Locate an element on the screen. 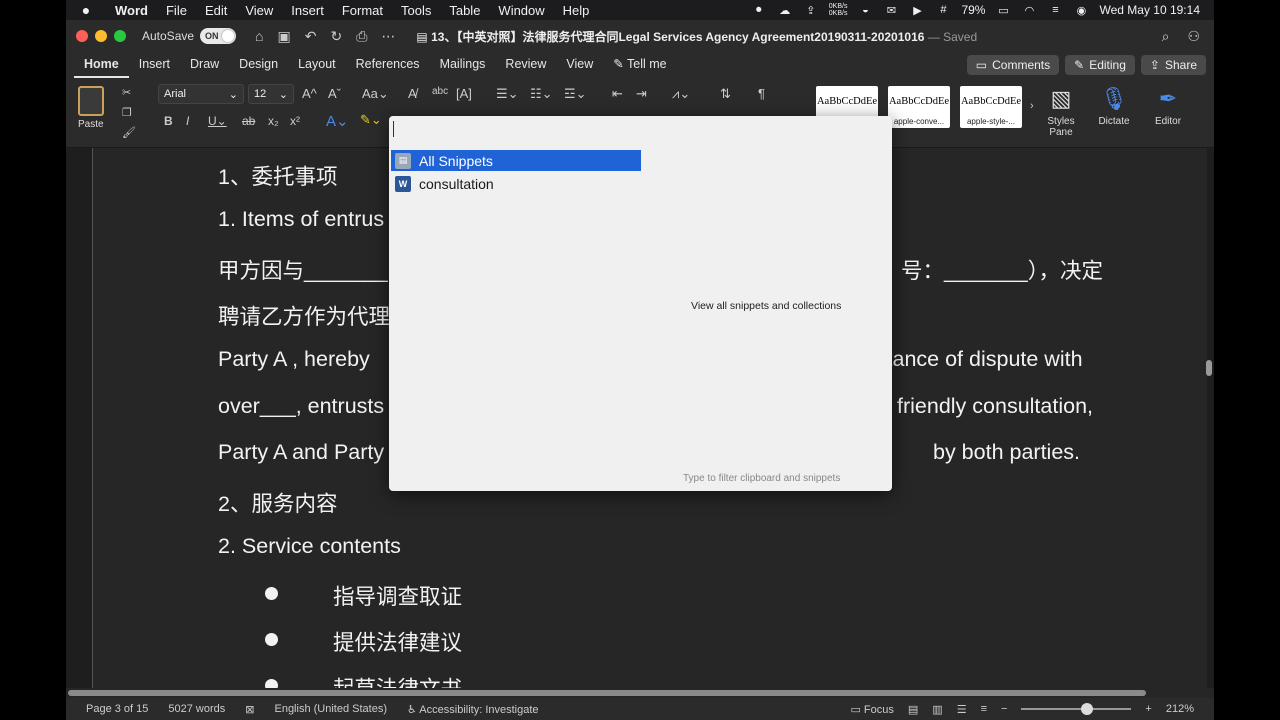  styles-pane-button: ▧ Styles Pane is located at coordinates (1061, 112).